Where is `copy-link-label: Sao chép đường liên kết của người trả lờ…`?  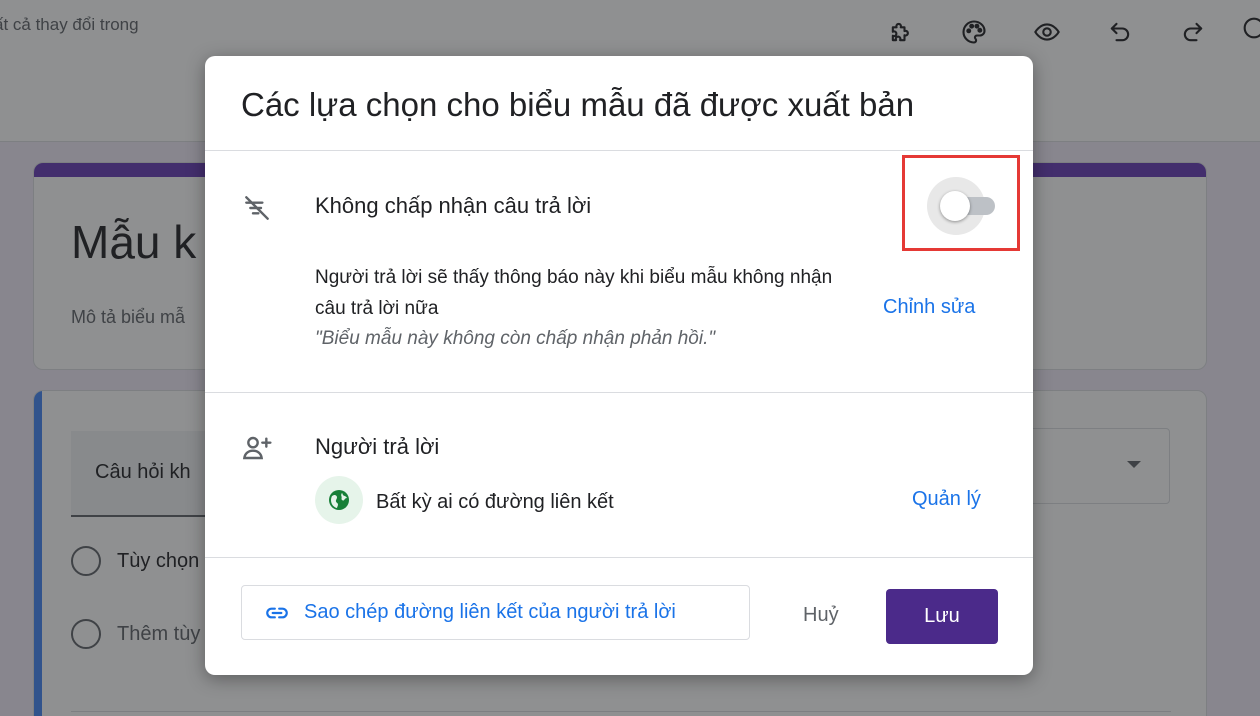 copy-link-label: Sao chép đường liên kết của người trả lờ… is located at coordinates (490, 612).